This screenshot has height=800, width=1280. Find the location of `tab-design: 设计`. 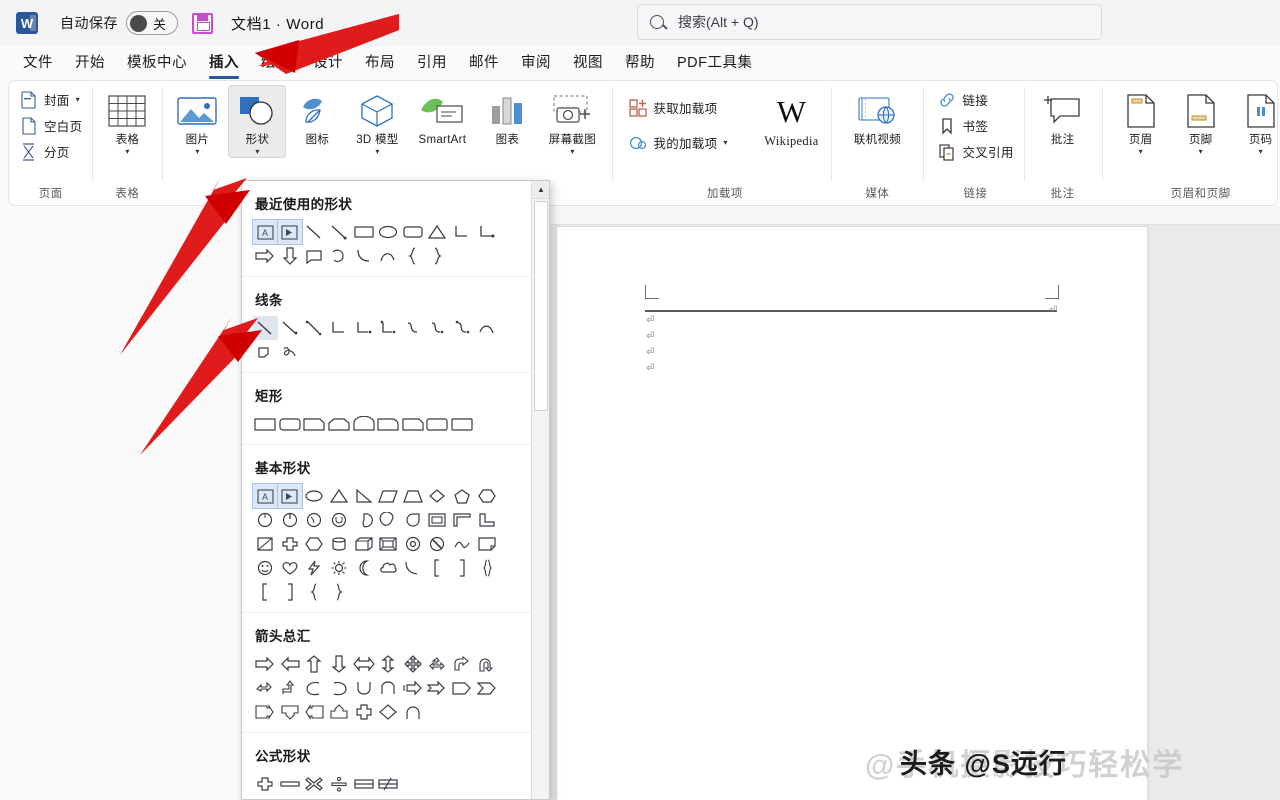

tab-design: 设计 is located at coordinates (328, 61).